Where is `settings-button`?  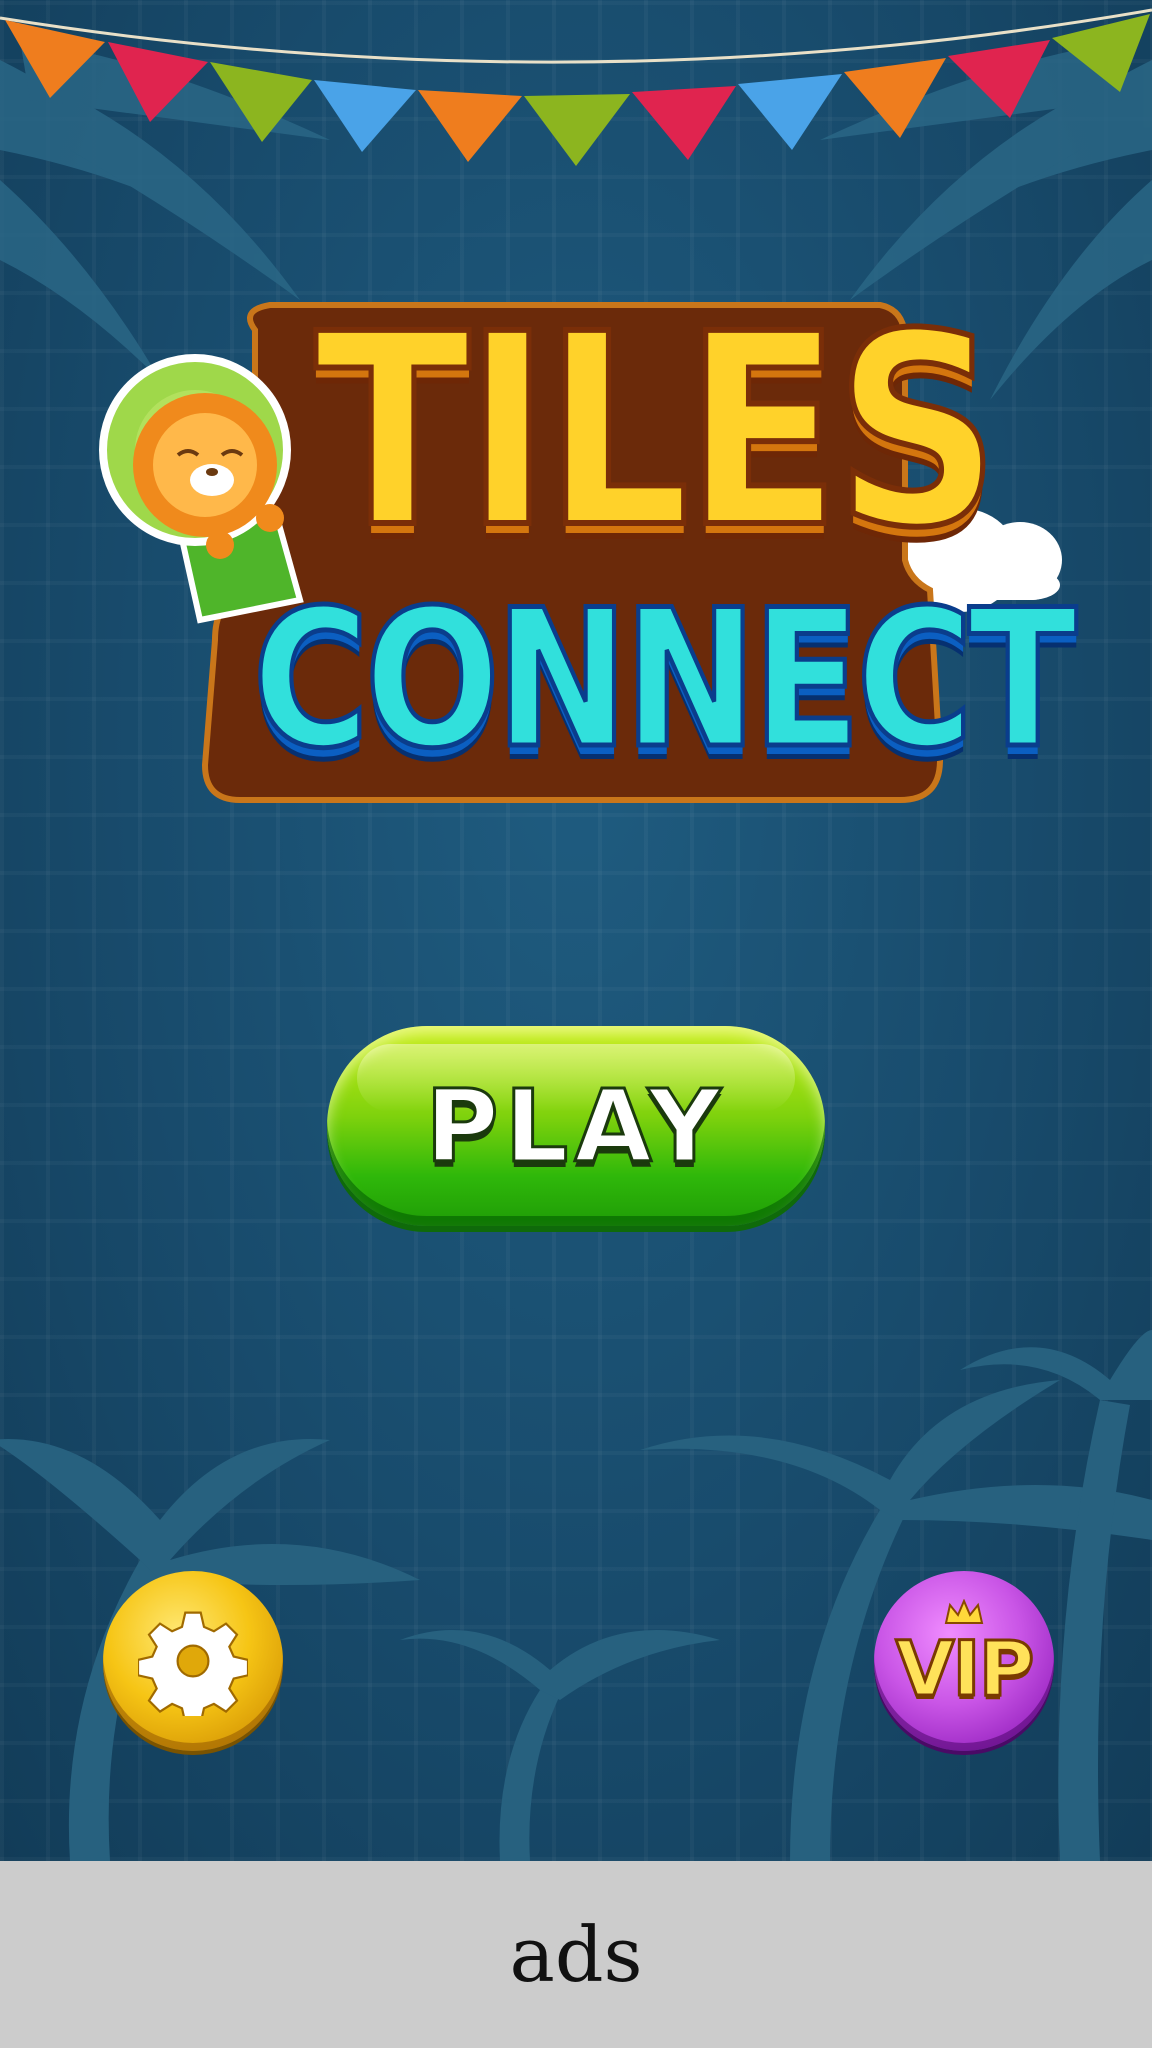
settings-button is located at coordinates (193, 1661).